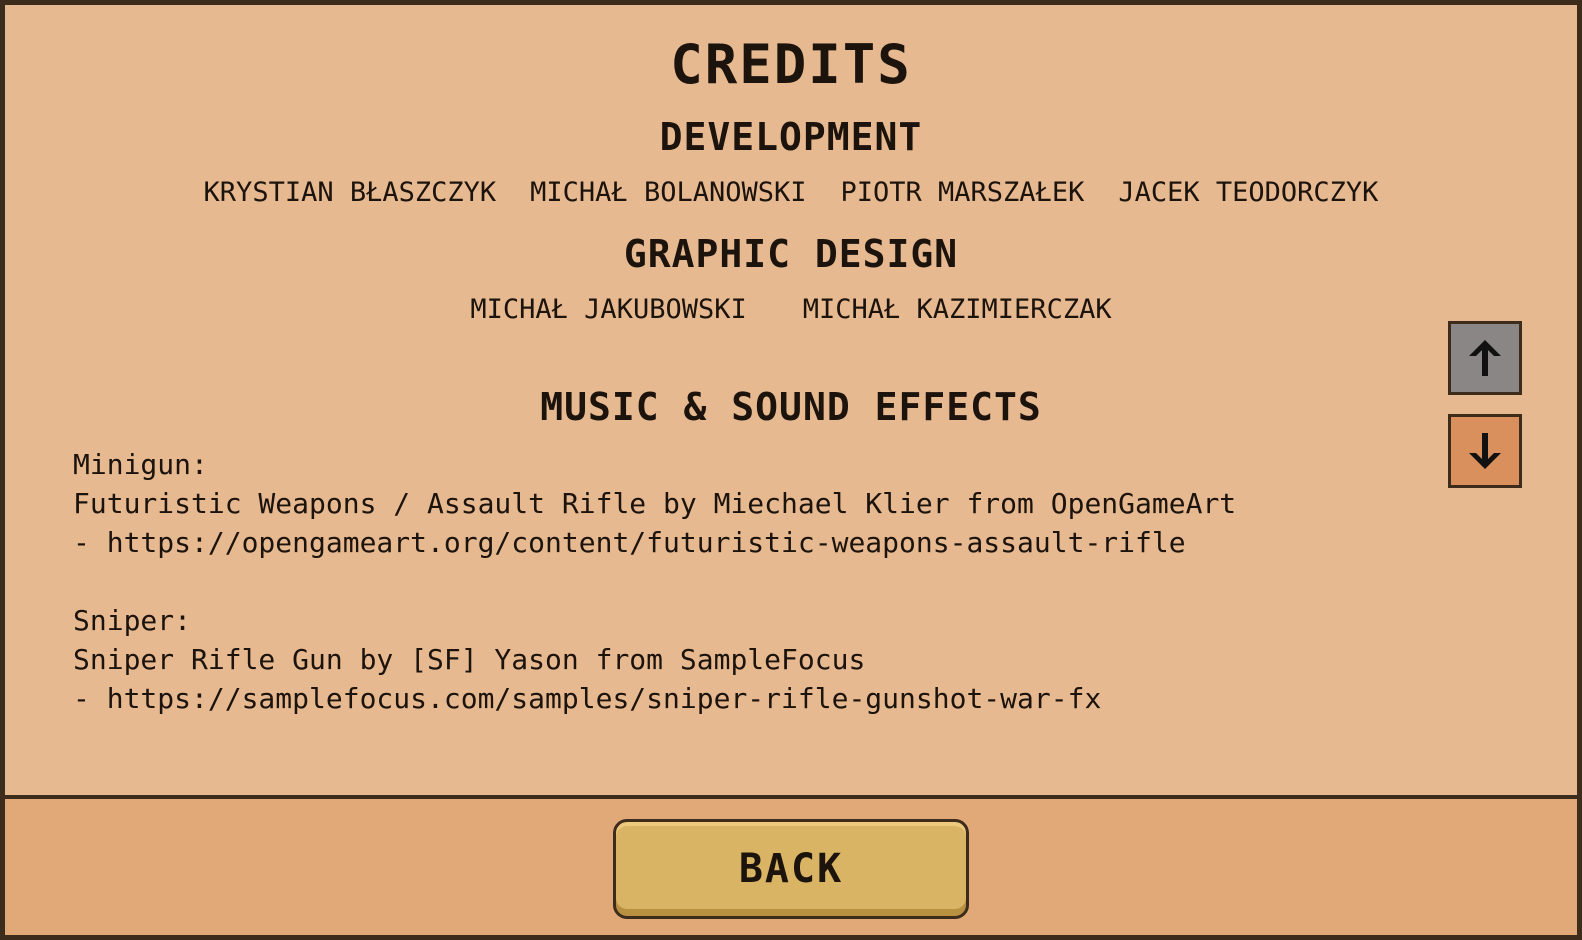  I want to click on graphic-design-names: MICHAŁ JAKUBOWSKI MICHAŁ KAZIMIERCZAK, so click(791, 309).